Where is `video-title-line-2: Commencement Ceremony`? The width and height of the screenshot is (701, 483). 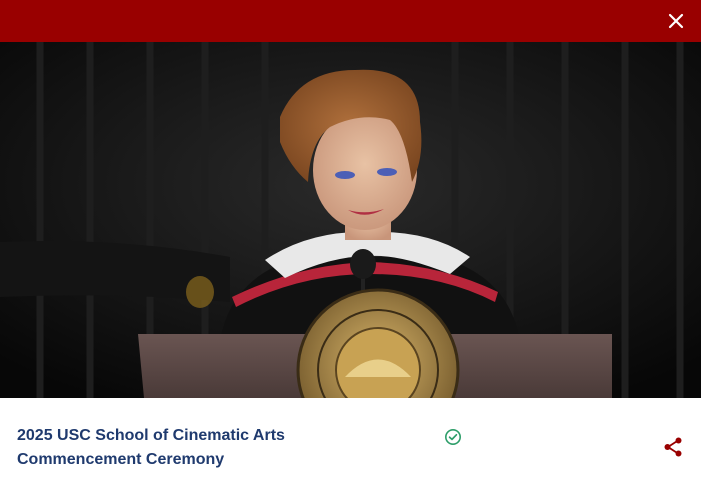
video-title-line-2: Commencement Ceremony is located at coordinates (121, 459).